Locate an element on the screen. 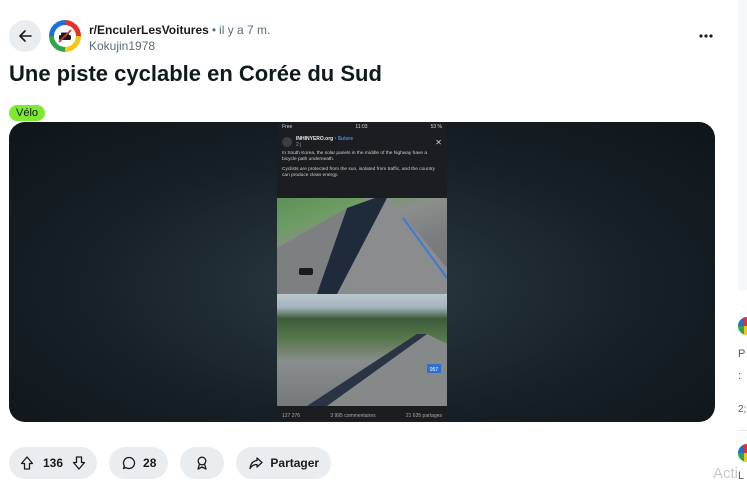 Image resolution: width=747 pixels, height=489 pixels. fb-post-age: 2 j is located at coordinates (299, 145).